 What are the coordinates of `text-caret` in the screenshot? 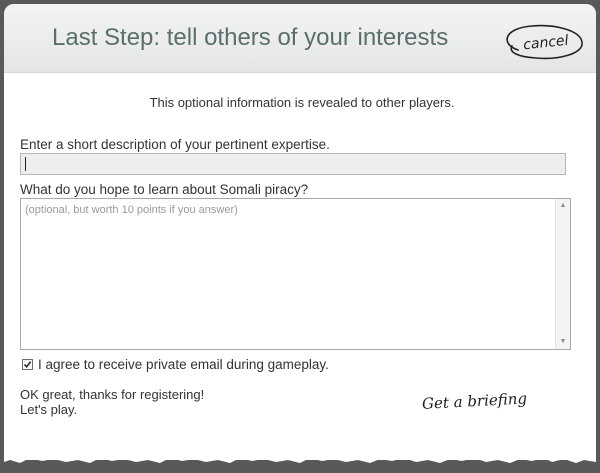 It's located at (25, 164).